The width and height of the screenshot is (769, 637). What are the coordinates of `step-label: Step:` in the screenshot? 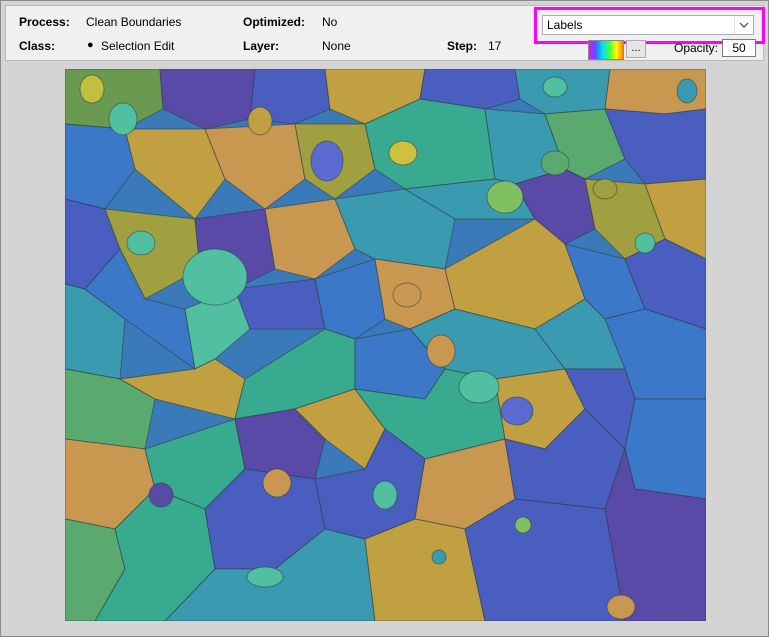 It's located at (462, 46).